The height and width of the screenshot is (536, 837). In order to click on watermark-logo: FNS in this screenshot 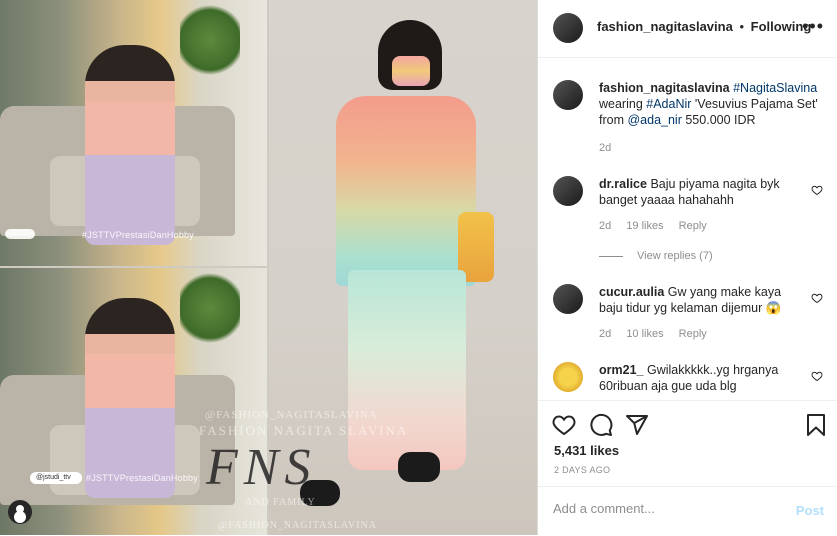, I will do `click(261, 467)`.